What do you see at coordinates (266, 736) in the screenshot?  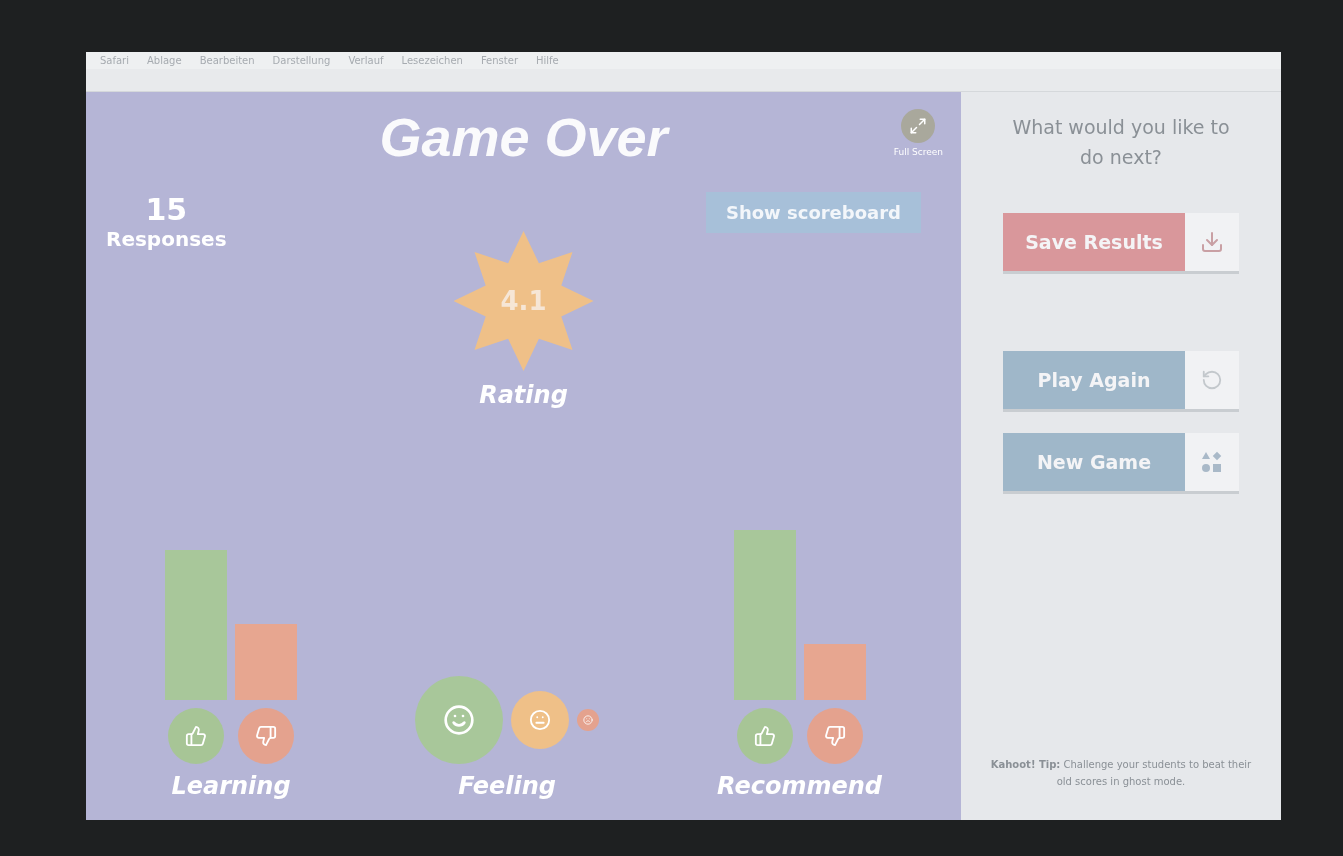 I see `thumbs-down-icon` at bounding box center [266, 736].